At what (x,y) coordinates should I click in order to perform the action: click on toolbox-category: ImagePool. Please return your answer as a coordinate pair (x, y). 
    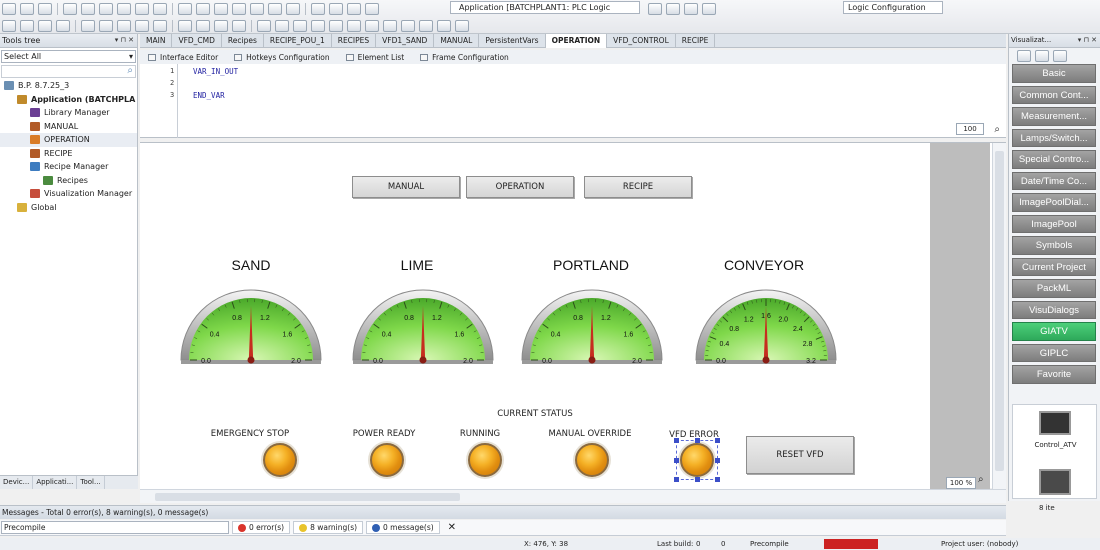
    Looking at the image, I should click on (1054, 223).